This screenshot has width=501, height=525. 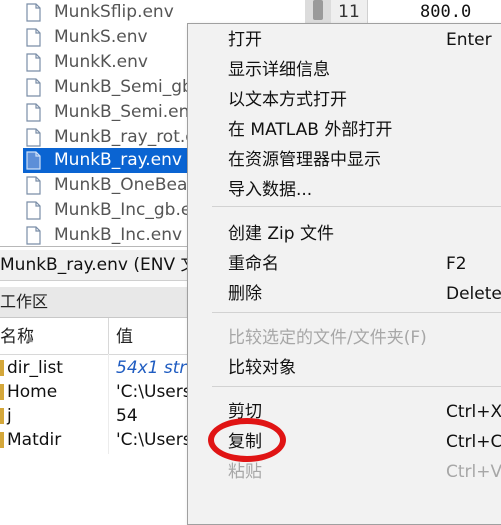 What do you see at coordinates (29, 339) in the screenshot?
I see `sort-ascending-icon: ▲` at bounding box center [29, 339].